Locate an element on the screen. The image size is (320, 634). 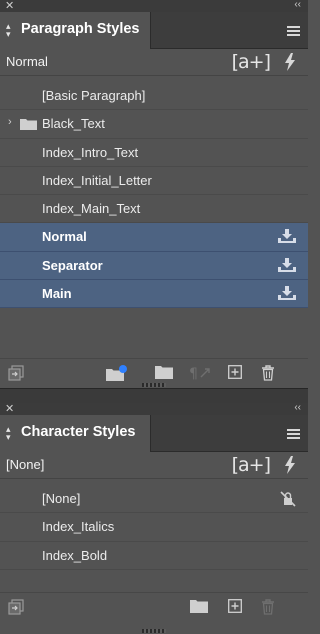
tab-paragraph-styles: ▴ ▾ Paragraph Styles is located at coordinates (75, 30).